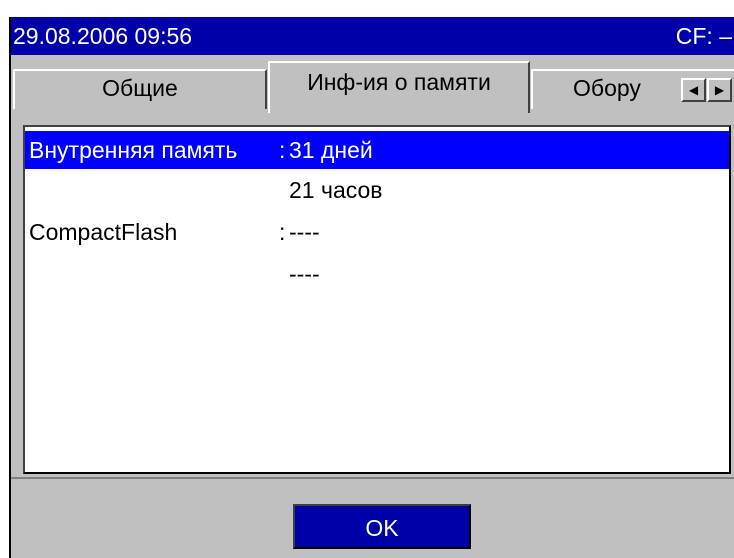  What do you see at coordinates (304, 232) in the screenshot?
I see `compactflash-value-1: ----` at bounding box center [304, 232].